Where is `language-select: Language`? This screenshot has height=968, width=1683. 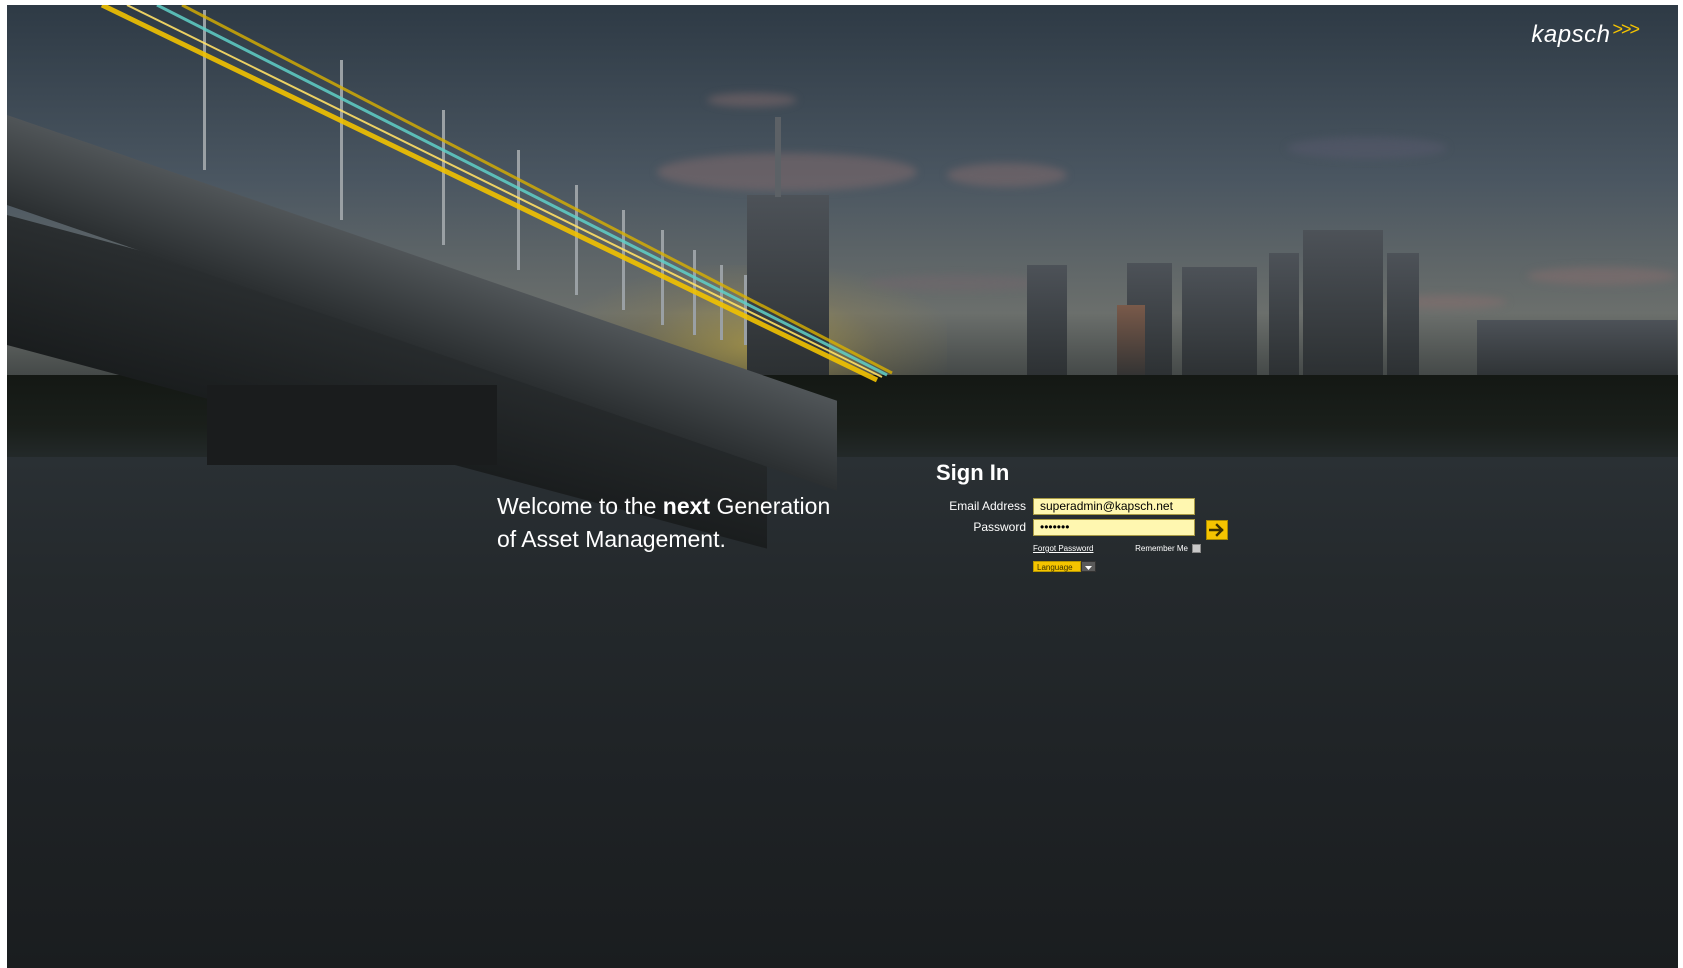
language-select: Language is located at coordinates (1064, 566).